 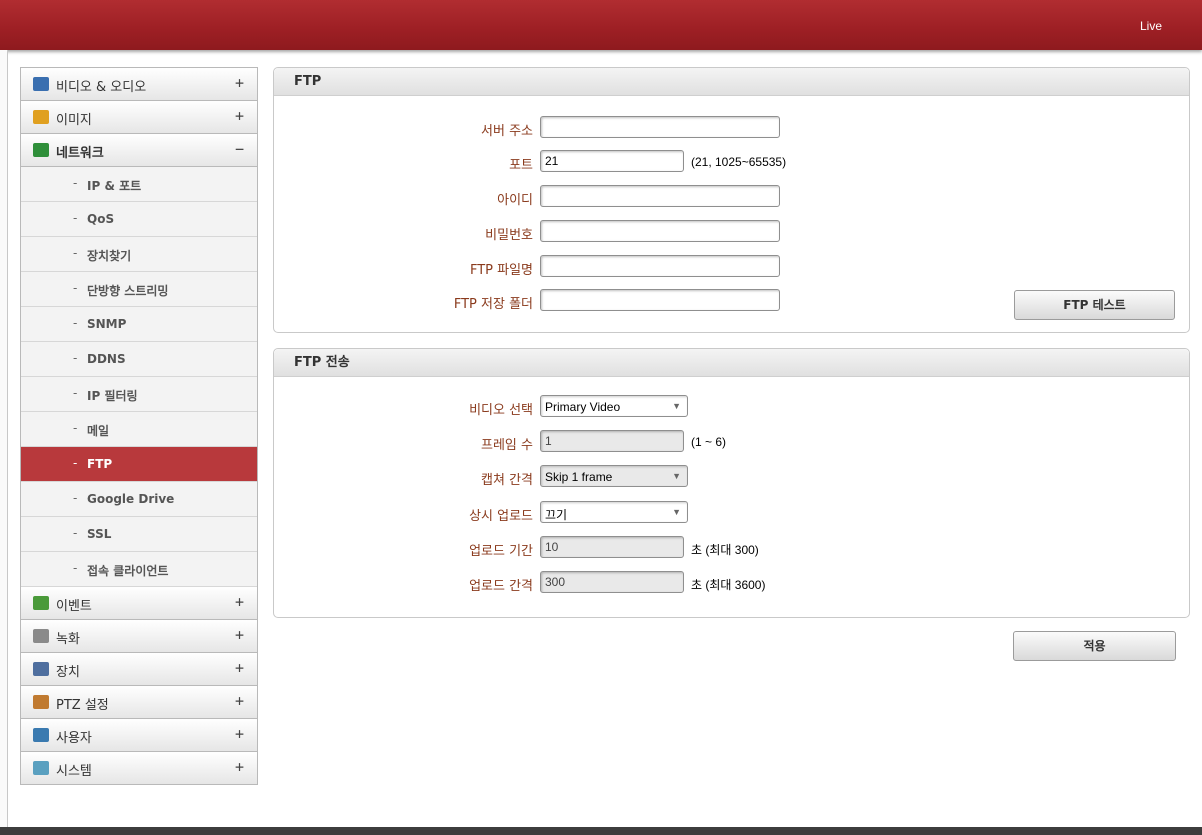 I want to click on sidebar-subitem: - SNMP, so click(x=139, y=324).